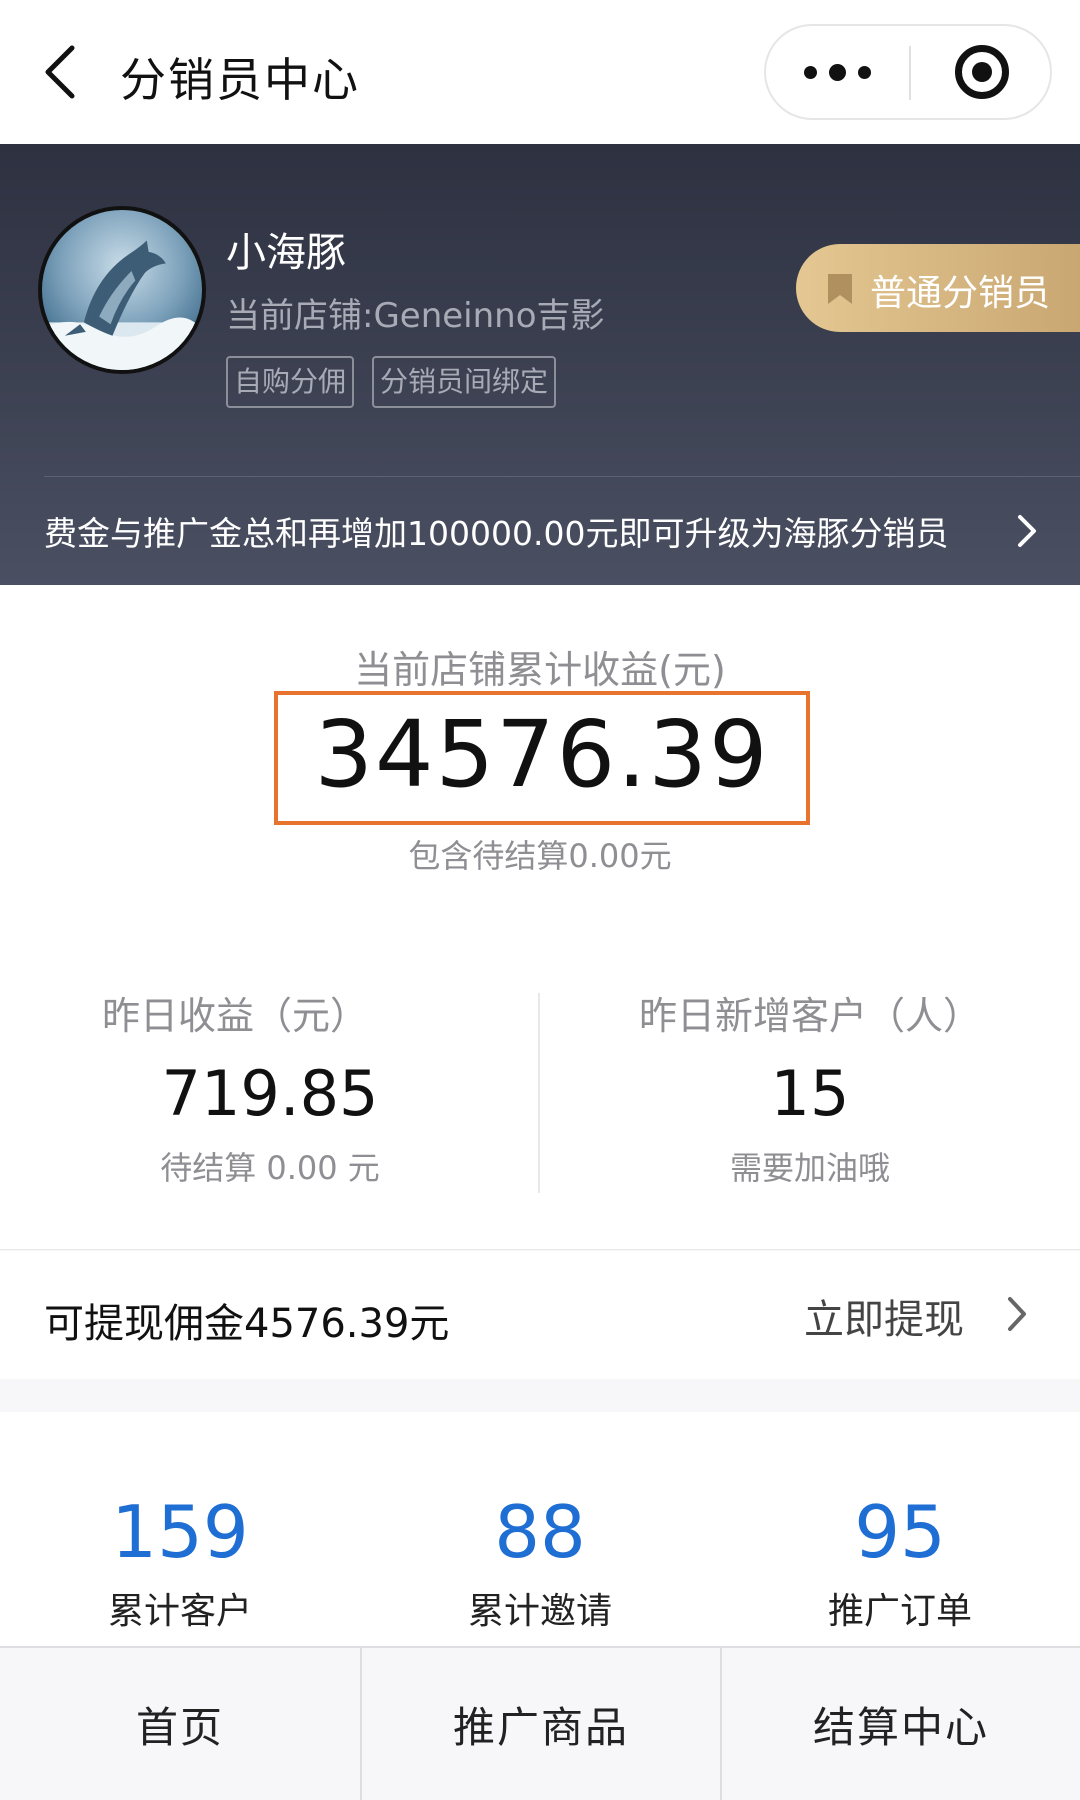 Image resolution: width=1080 pixels, height=1800 pixels. I want to click on user-name: 小海豚, so click(286, 253).